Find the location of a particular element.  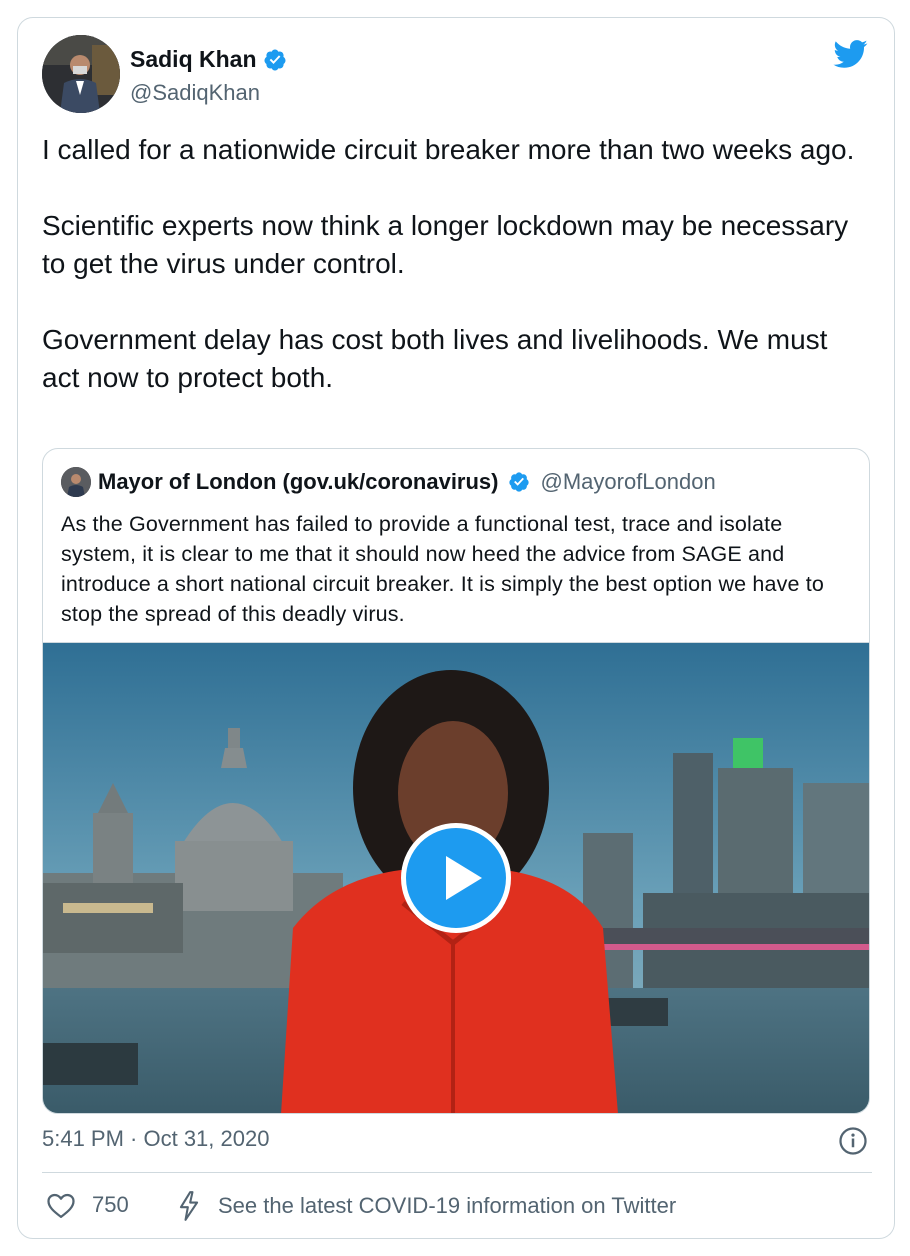

info-icon is located at coordinates (853, 1141).